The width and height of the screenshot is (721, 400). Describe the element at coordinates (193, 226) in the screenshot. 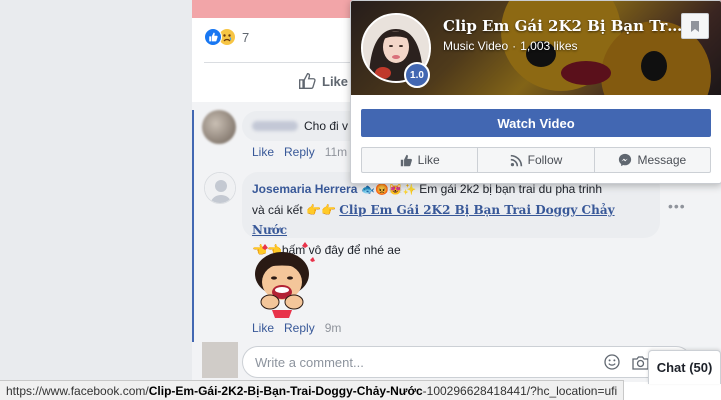

I see `comment-thread-line` at that location.